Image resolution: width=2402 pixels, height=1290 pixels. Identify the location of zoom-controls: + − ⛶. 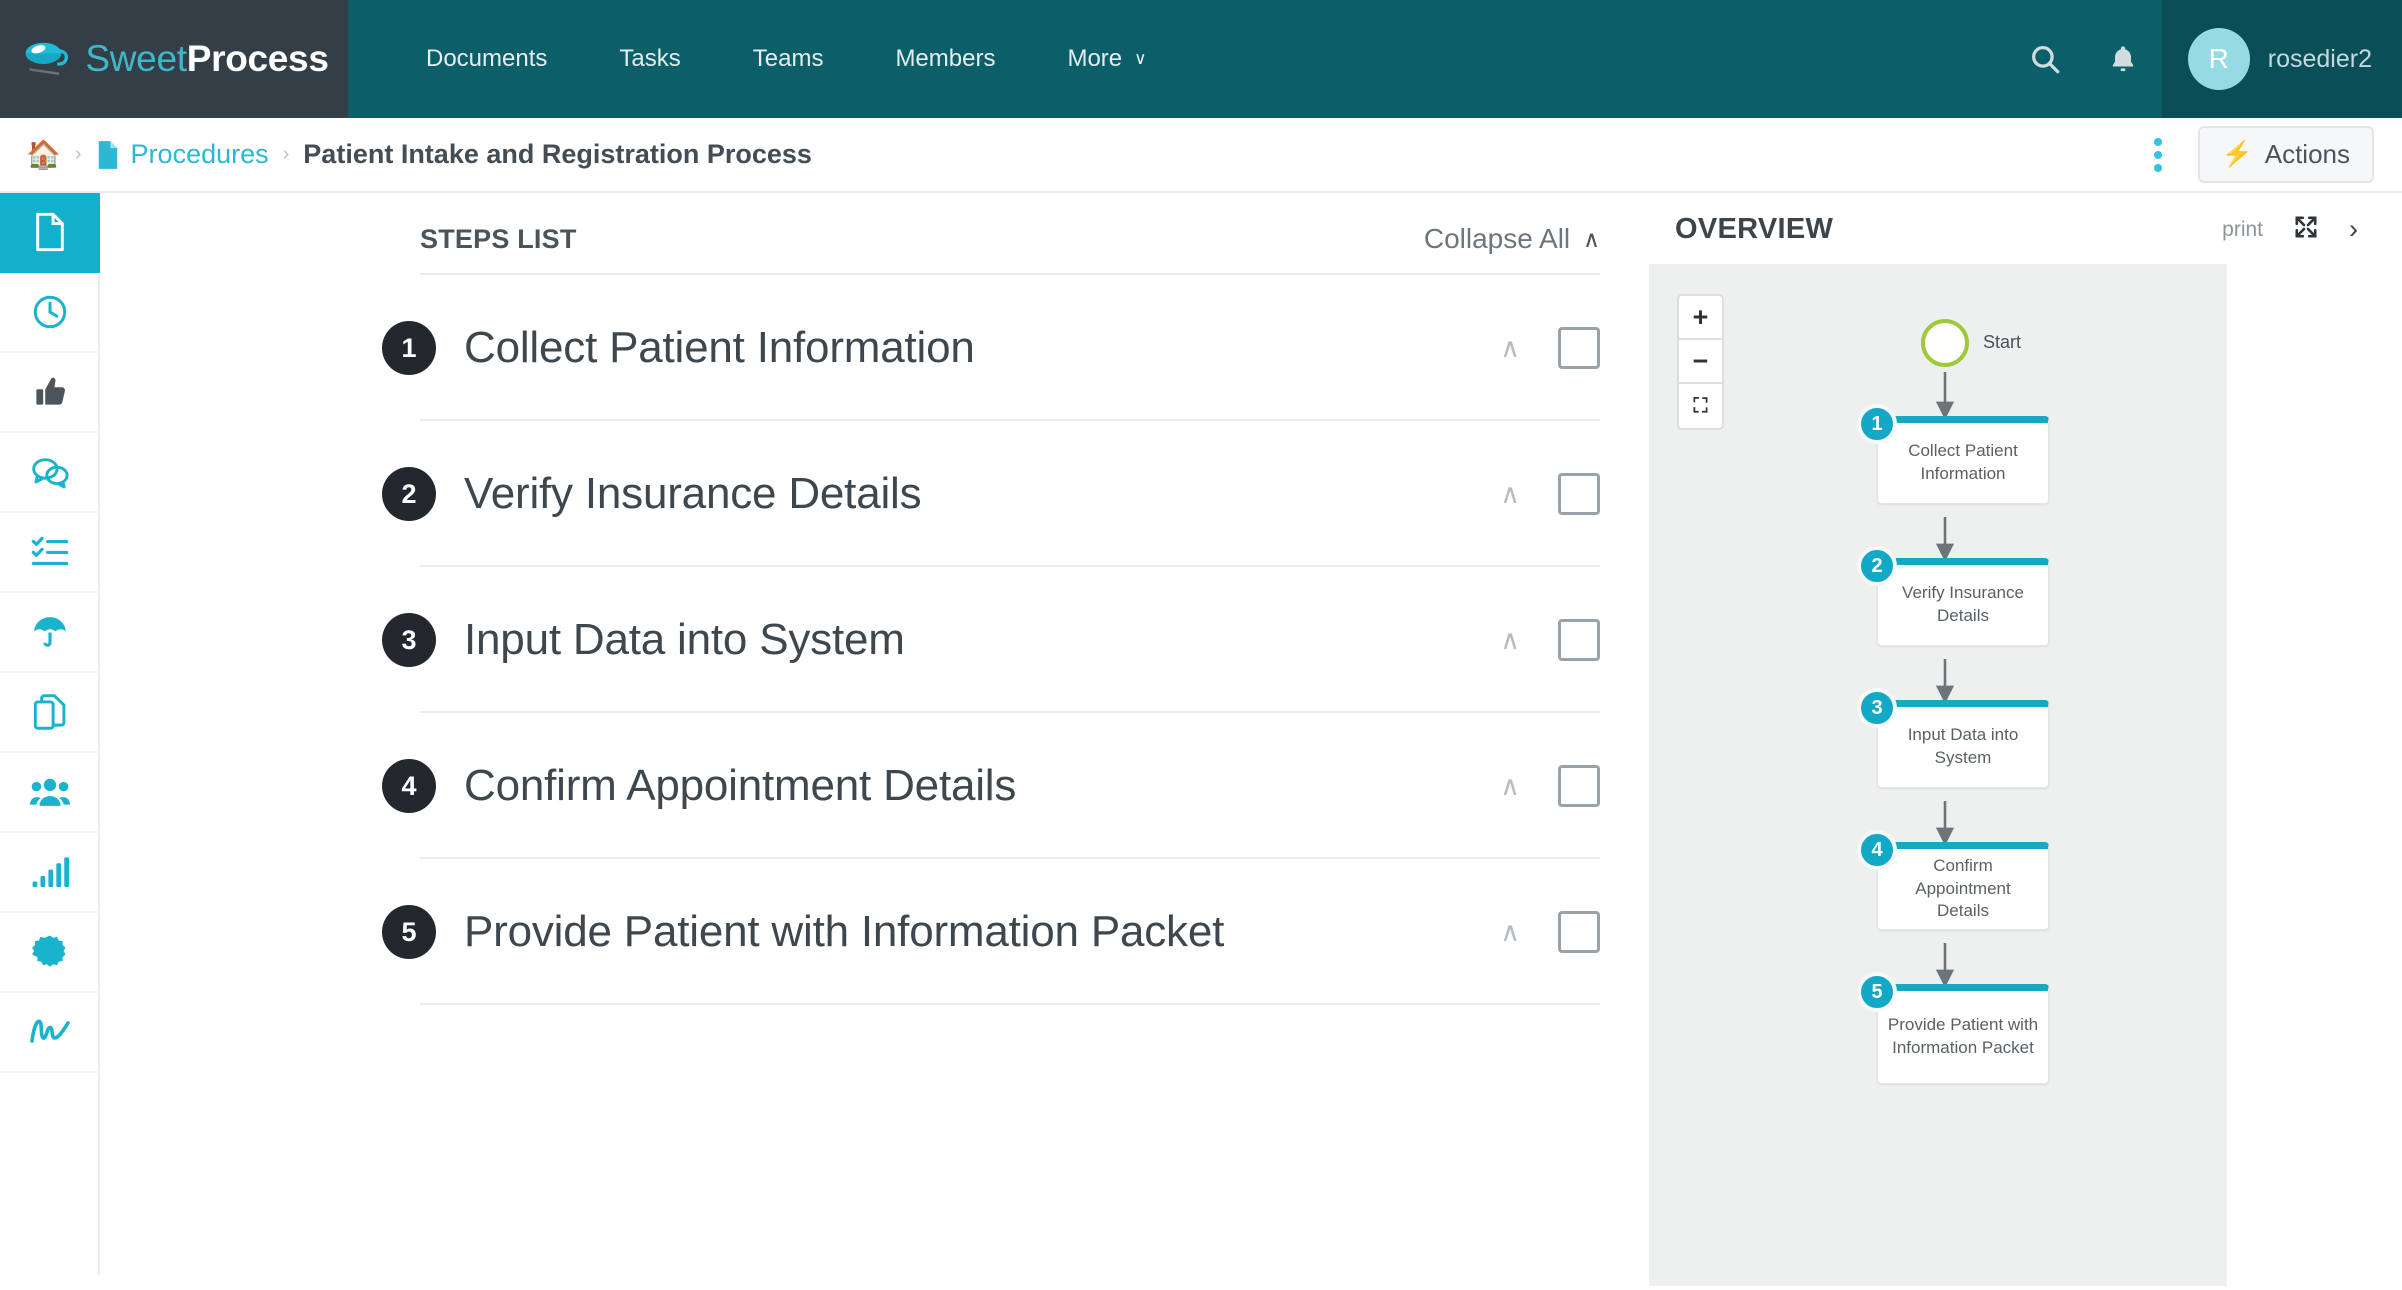
(1700, 362).